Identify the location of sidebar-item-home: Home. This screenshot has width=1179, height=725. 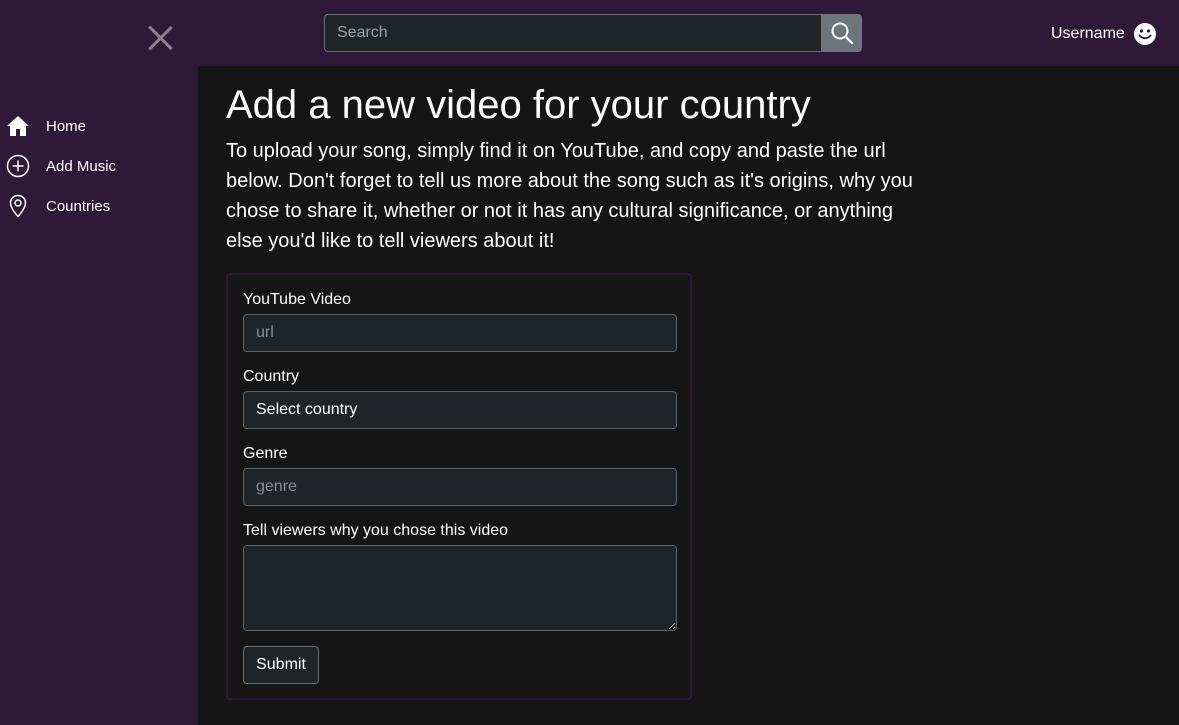
(46, 126).